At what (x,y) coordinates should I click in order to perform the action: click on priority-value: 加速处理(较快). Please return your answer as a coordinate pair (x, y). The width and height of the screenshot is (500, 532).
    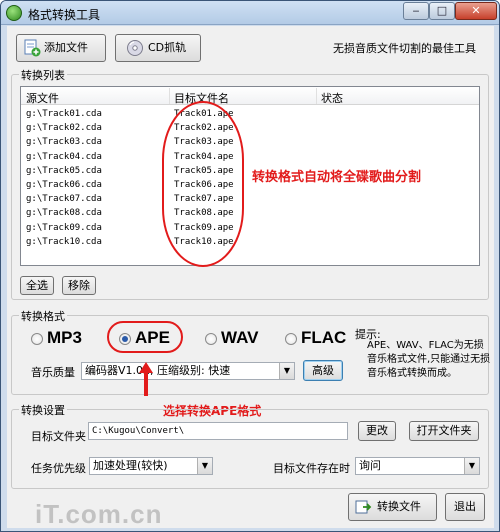
    Looking at the image, I should click on (130, 465).